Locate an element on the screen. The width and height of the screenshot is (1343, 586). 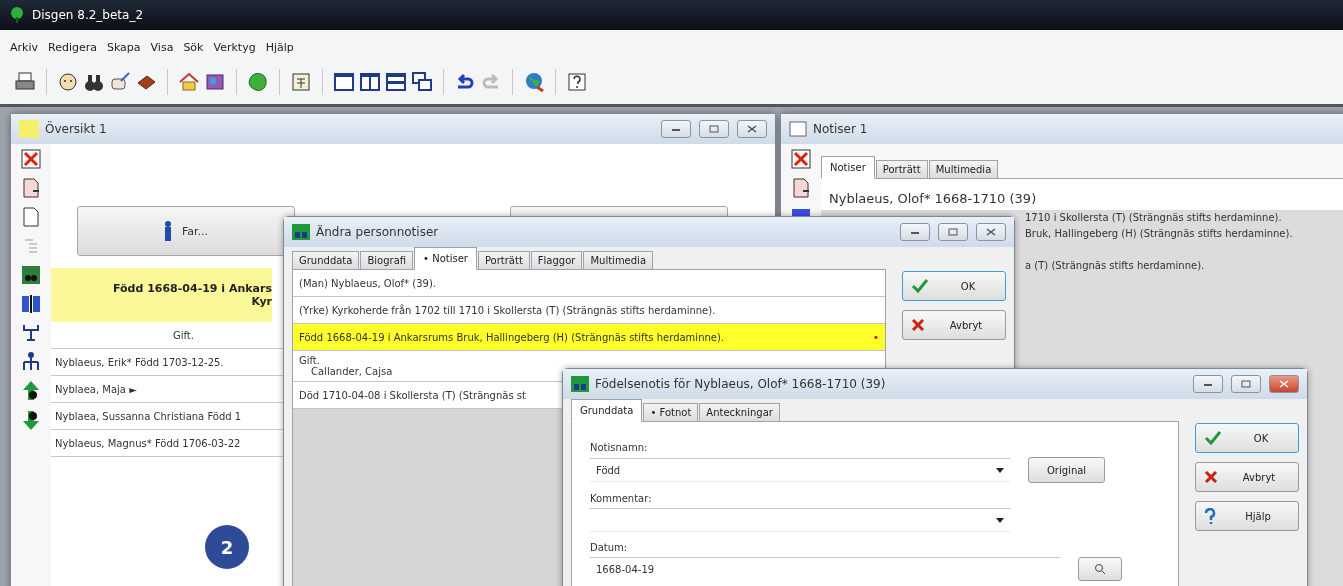
note-text: Född 1668-04-19 i Ankarsrums Bruk, Hallingeberg (H) (Strängnäs stifts herdaminne). is located at coordinates (512, 337).